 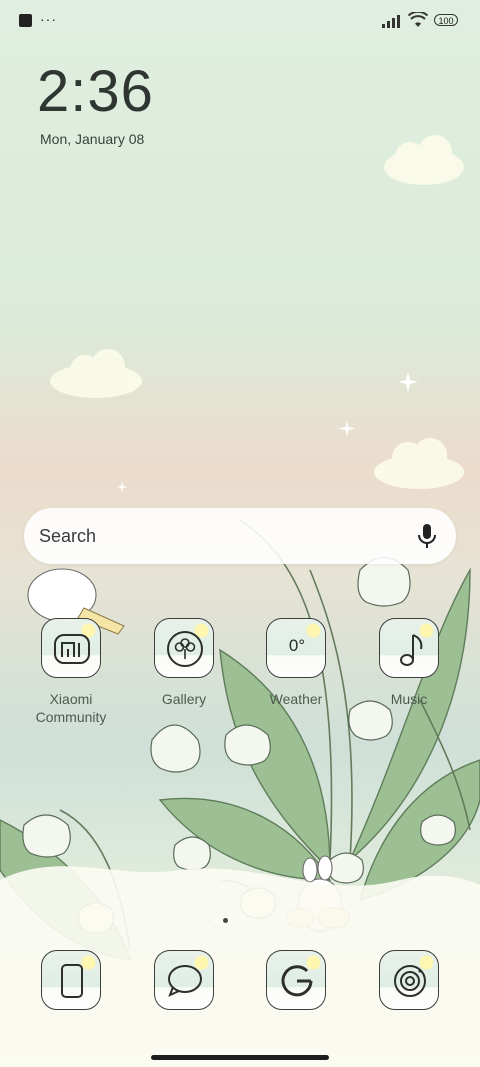 I want to click on app-gallery: Gallery, so click(x=184, y=663).